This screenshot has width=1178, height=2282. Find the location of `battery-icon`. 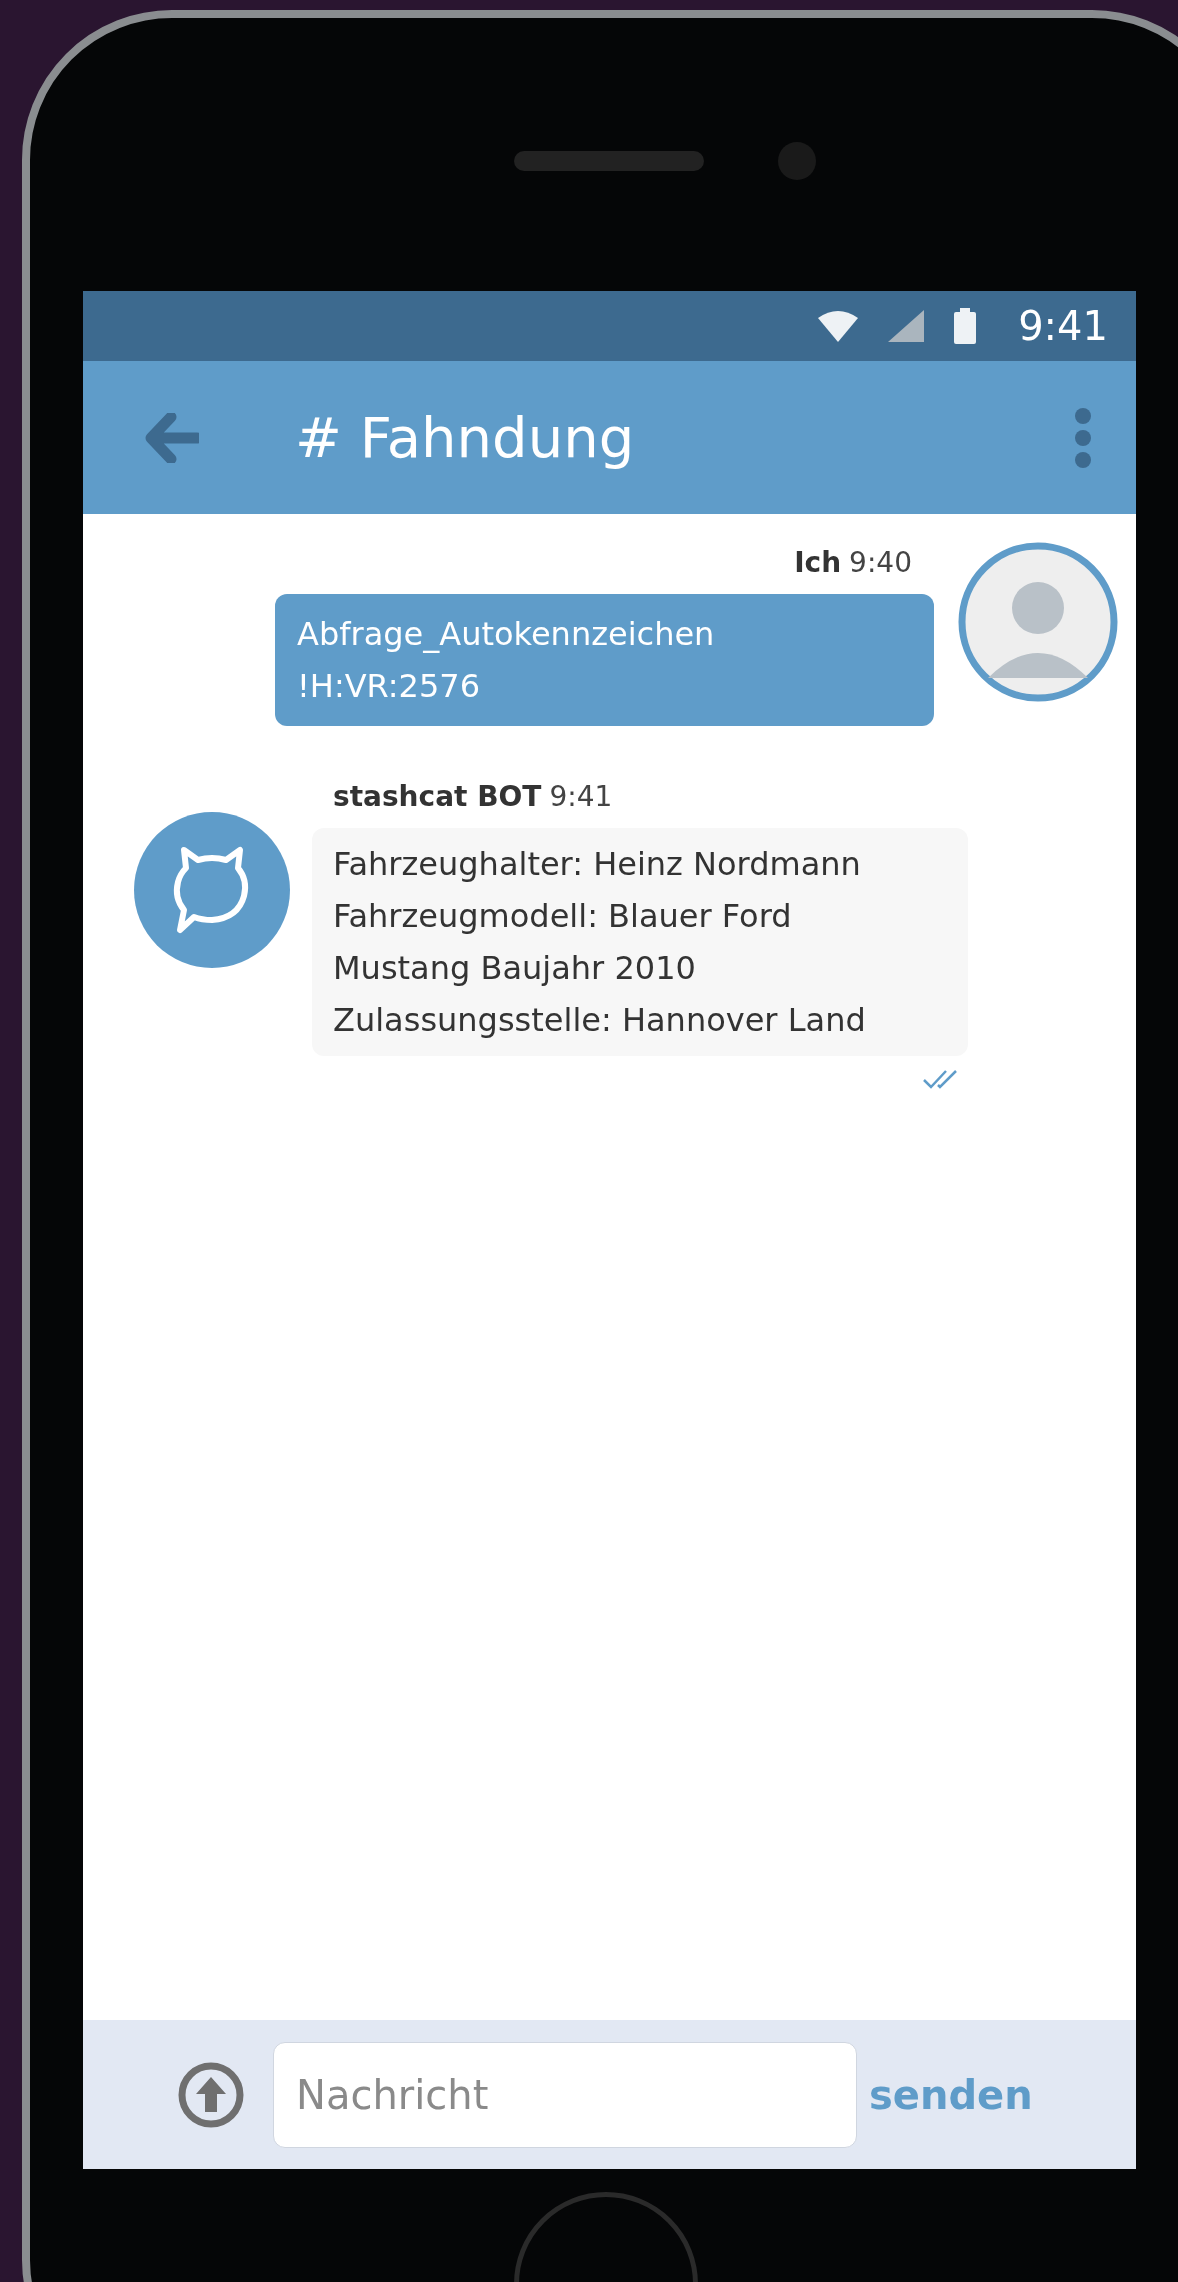

battery-icon is located at coordinates (965, 326).